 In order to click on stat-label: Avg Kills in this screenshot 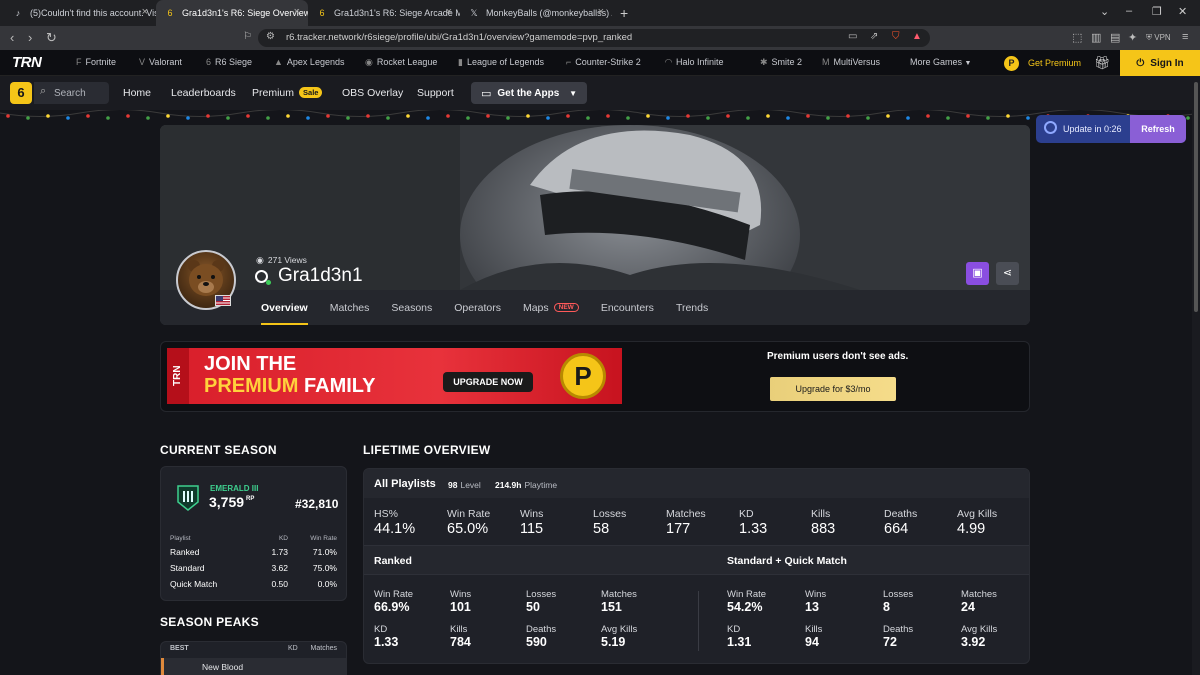, I will do `click(619, 629)`.